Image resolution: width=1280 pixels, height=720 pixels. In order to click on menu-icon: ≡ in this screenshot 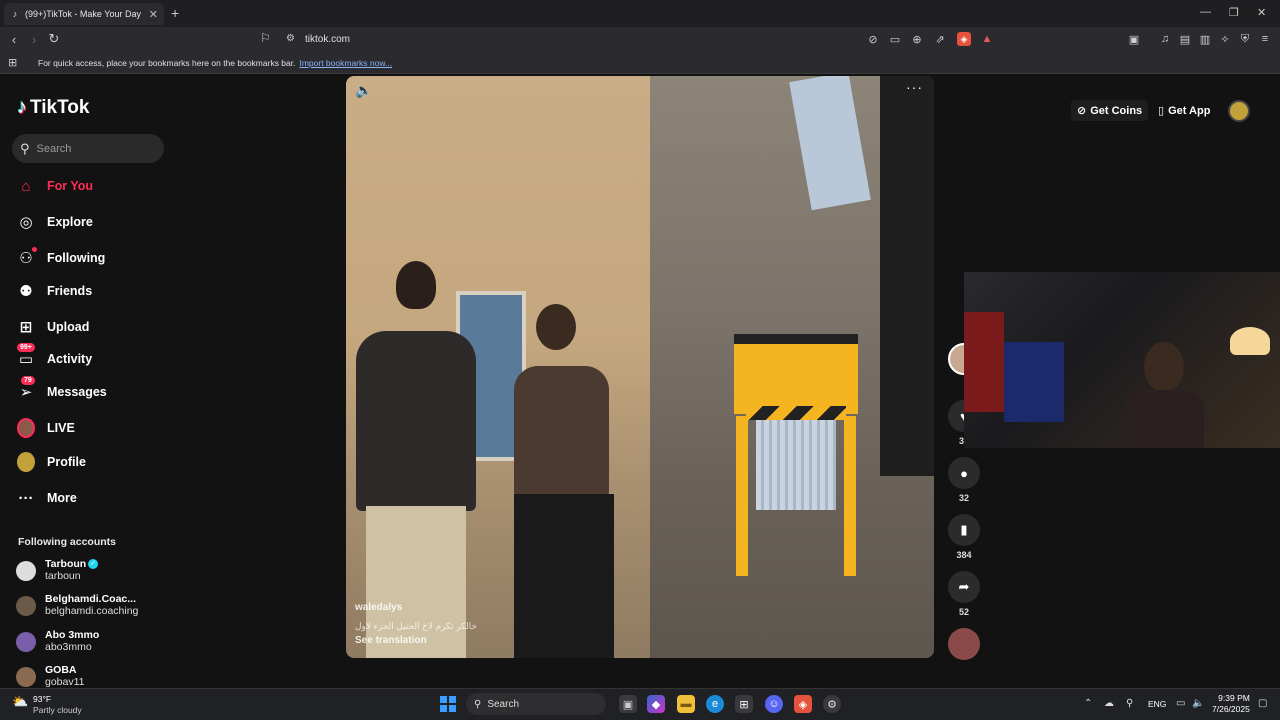, I will do `click(1265, 39)`.